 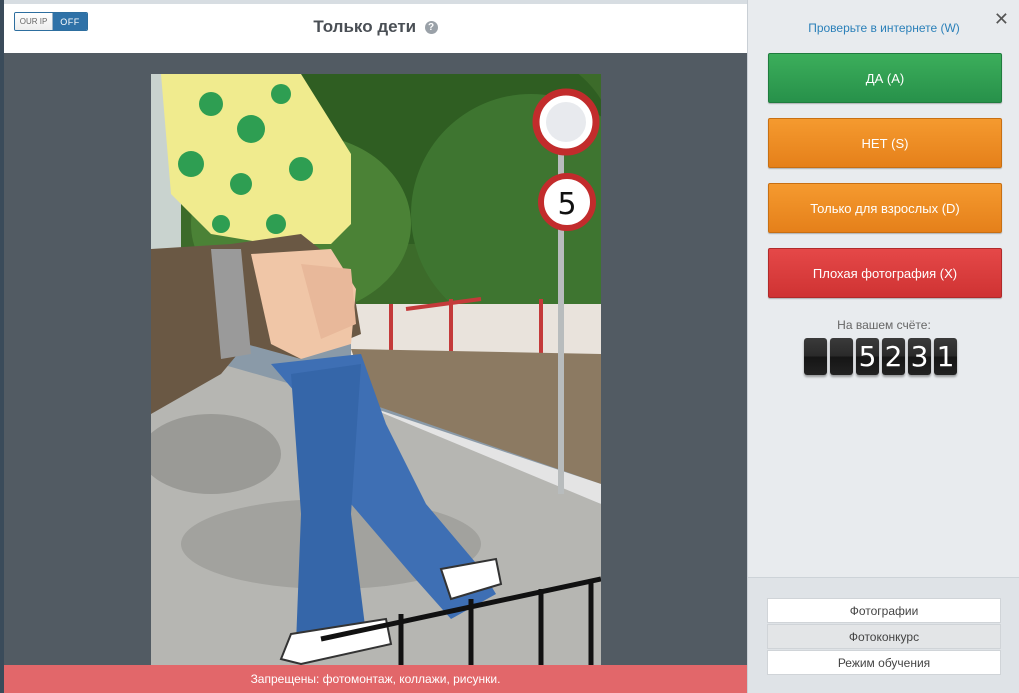 I want to click on adults-only-button: Только для взрослых (D), so click(x=885, y=208).